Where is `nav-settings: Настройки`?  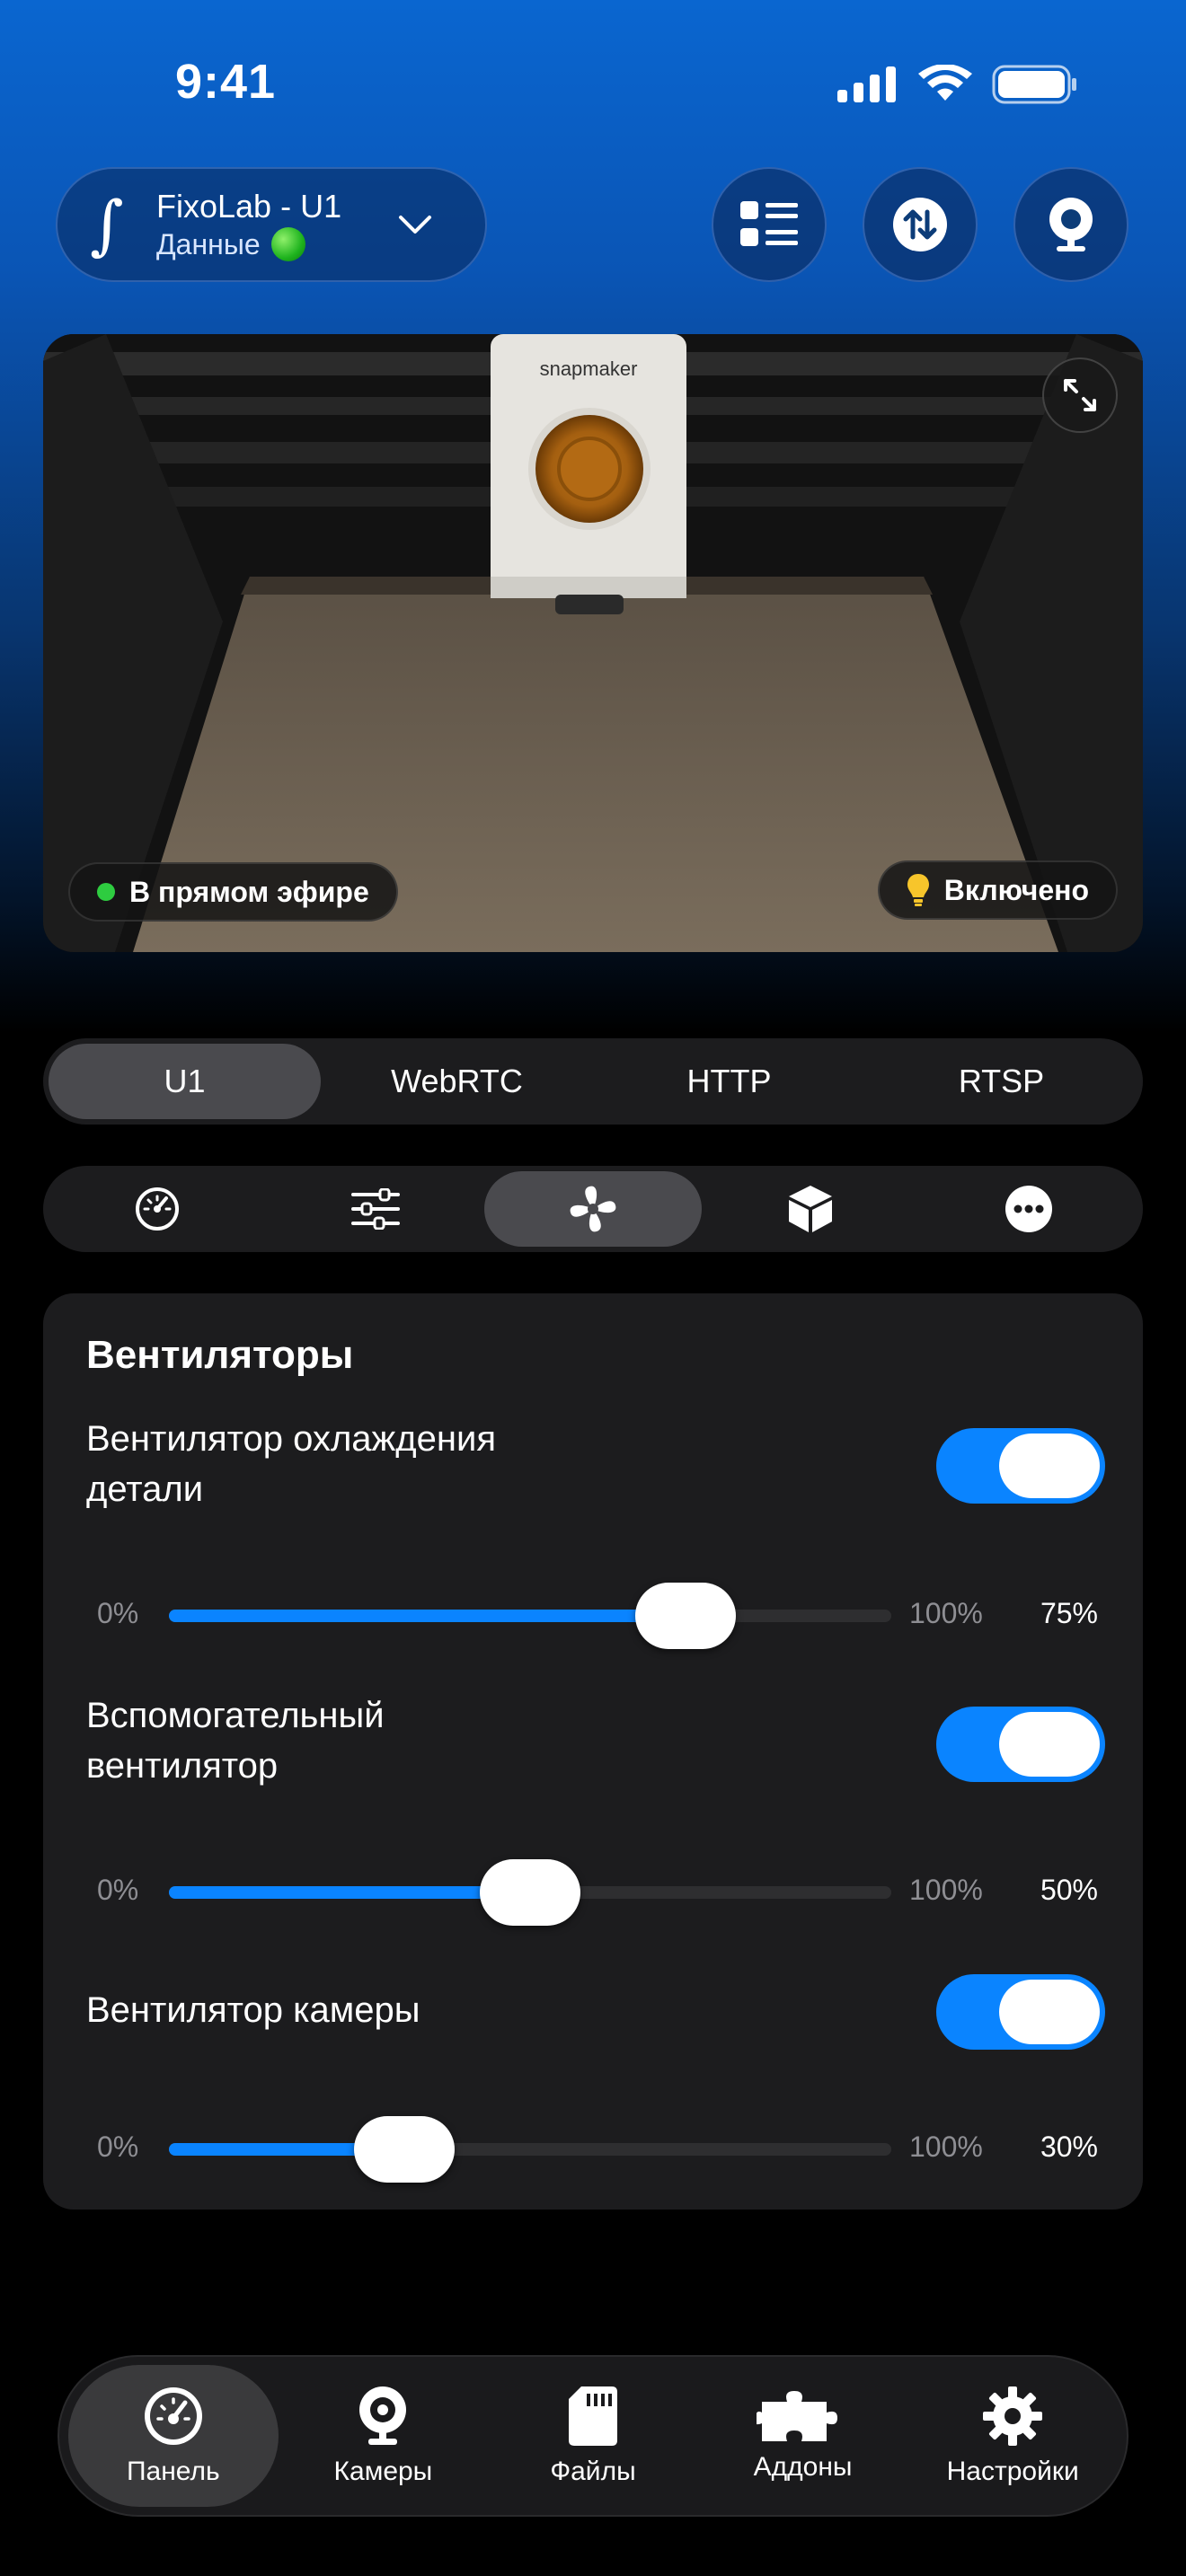
nav-settings: Настройки is located at coordinates (1013, 2436).